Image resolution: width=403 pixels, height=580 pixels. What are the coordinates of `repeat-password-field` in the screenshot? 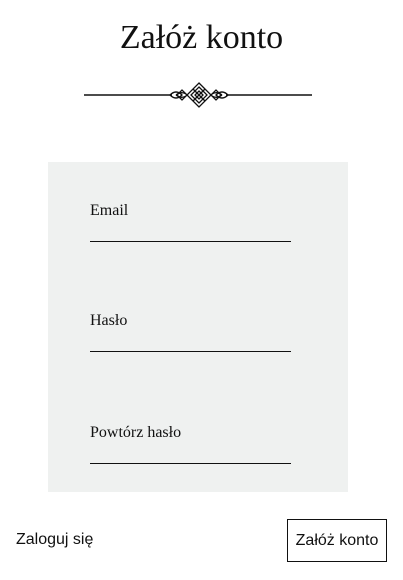 It's located at (190, 454).